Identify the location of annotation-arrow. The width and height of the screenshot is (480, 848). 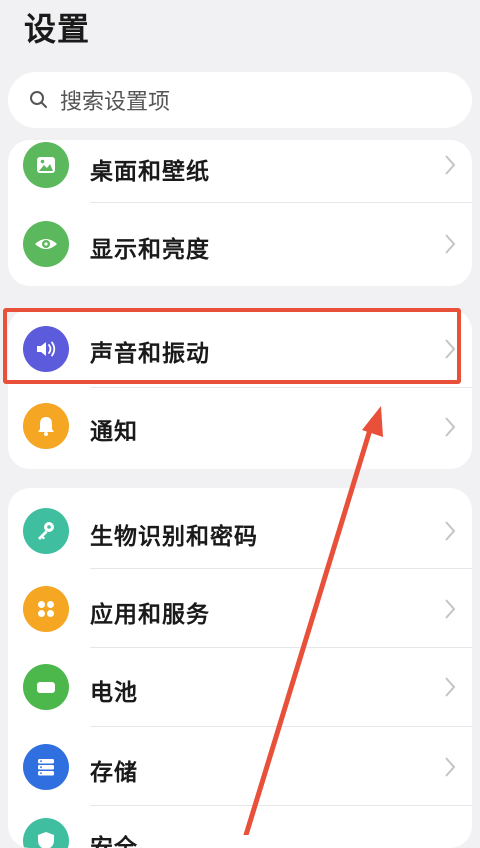
(313, 620).